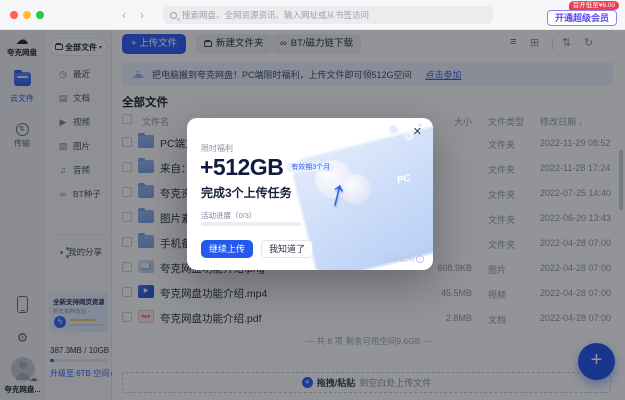 This screenshot has width=625, height=400. Describe the element at coordinates (363, 194) in the screenshot. I see `upload-illustration: ↑ PC 活动说明 i` at that location.